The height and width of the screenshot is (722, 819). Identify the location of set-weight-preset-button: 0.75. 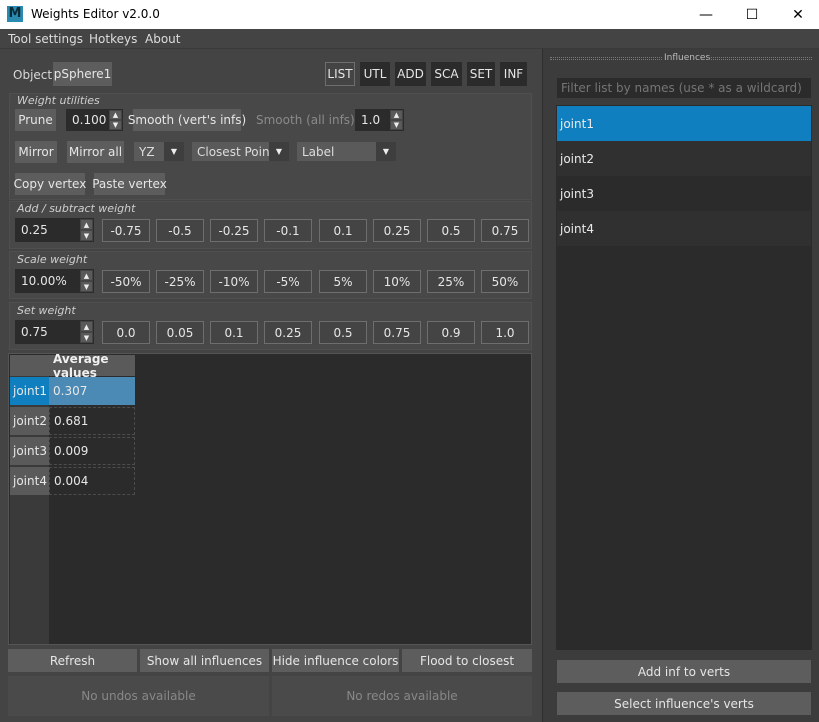
(397, 332).